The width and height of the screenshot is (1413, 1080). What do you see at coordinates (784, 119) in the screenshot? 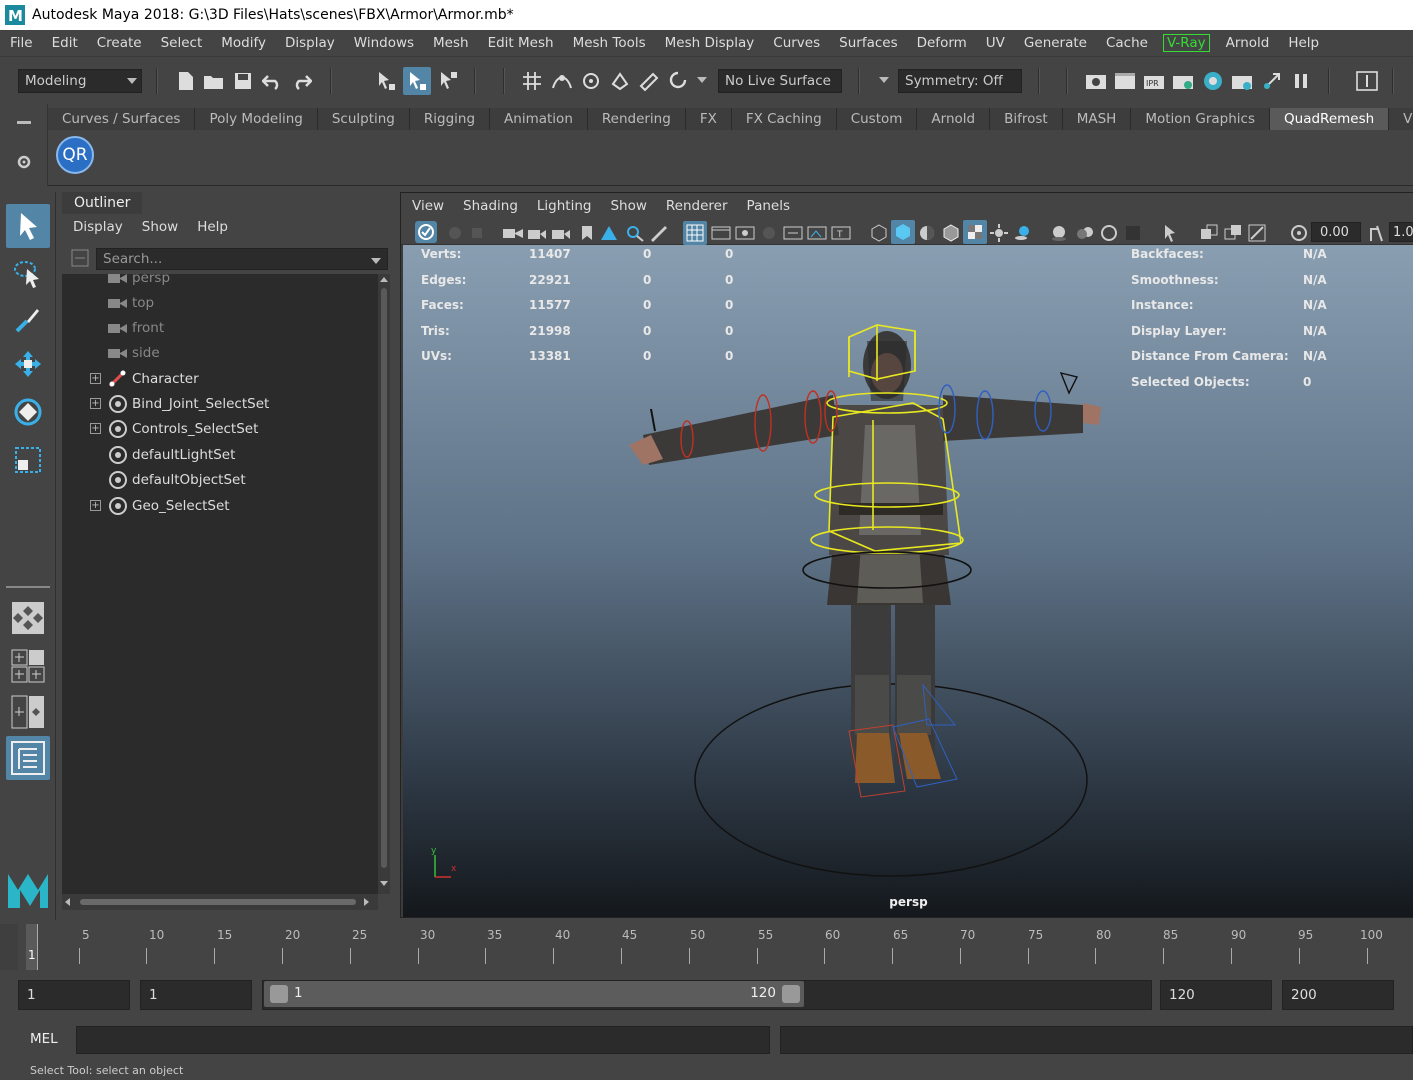
I see `shelf-tab-fx-caching: FX Caching` at bounding box center [784, 119].